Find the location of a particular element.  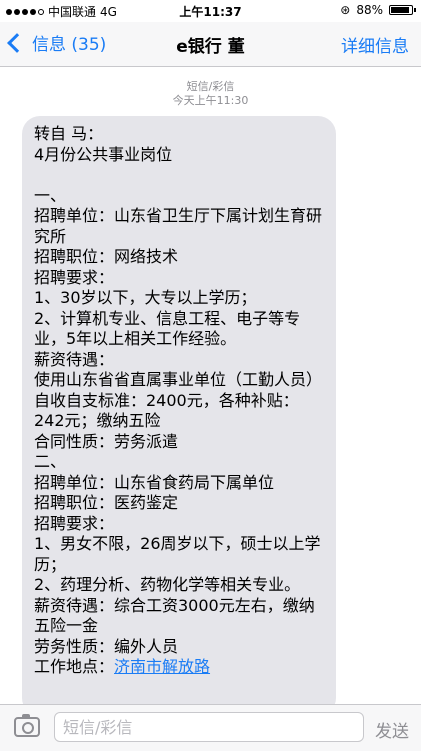

camera-icon is located at coordinates (27, 725).